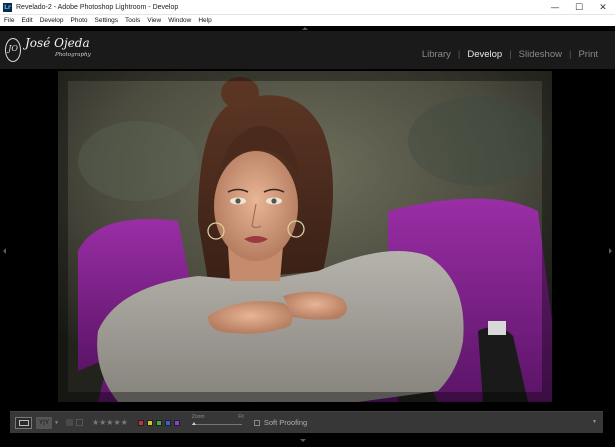 This screenshot has height=447, width=615. I want to click on loupe-view-button, so click(23, 422).